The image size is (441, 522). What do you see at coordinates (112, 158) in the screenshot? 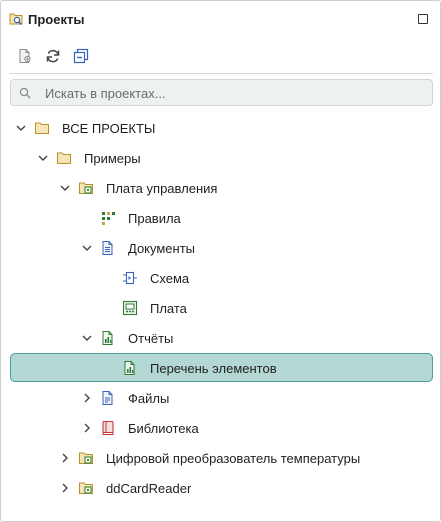
I see `tree-item-label: Примеры` at bounding box center [112, 158].